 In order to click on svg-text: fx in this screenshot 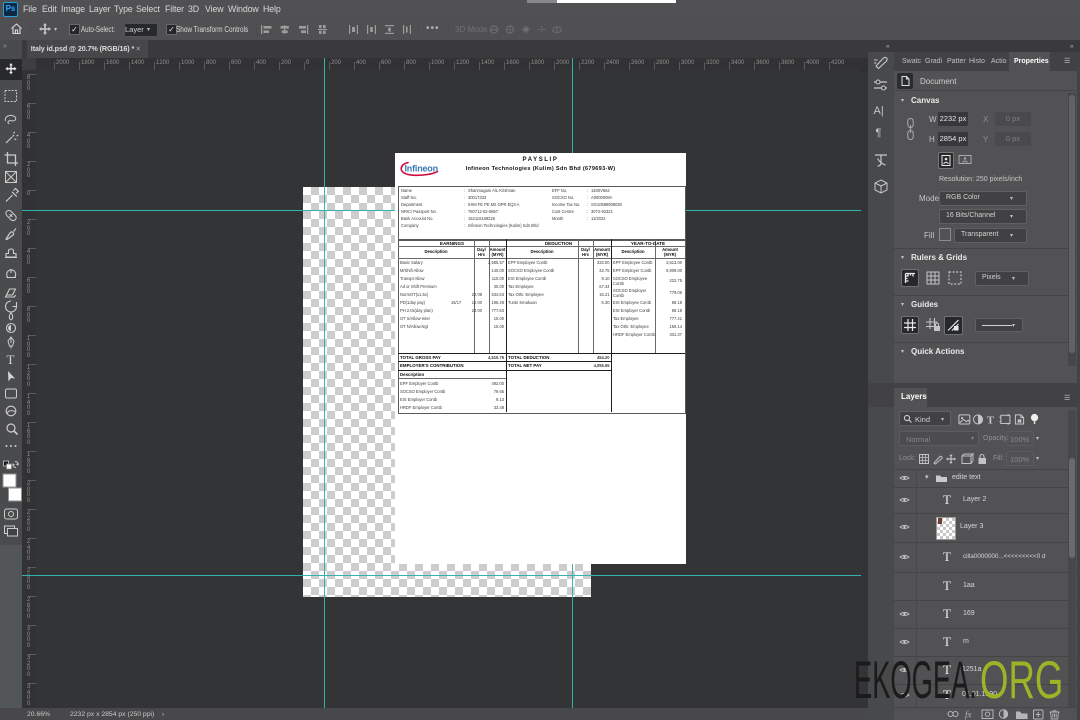, I will do `click(968, 715)`.